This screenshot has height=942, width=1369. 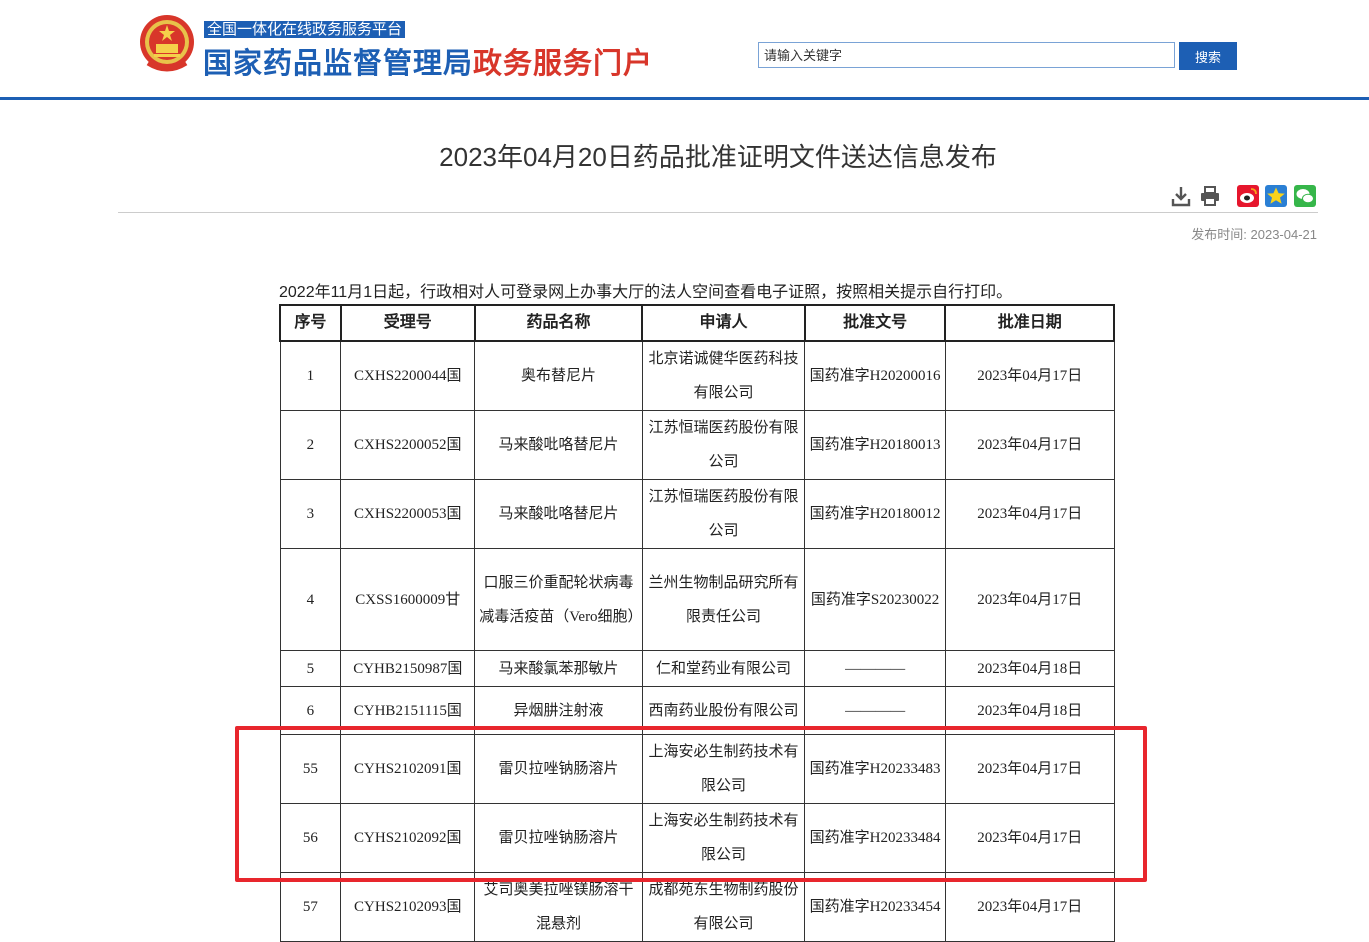 What do you see at coordinates (1305, 196) in the screenshot?
I see `wechat-share-icon` at bounding box center [1305, 196].